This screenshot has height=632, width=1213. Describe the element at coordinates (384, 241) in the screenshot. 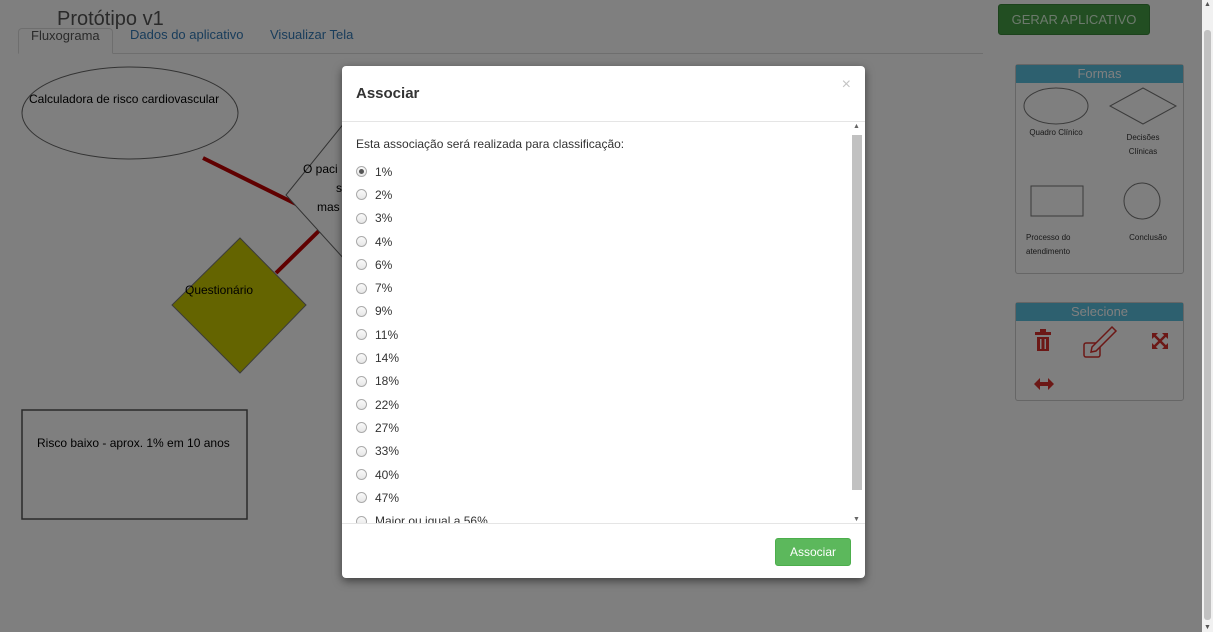

I see `radio-option-label: 4%` at that location.